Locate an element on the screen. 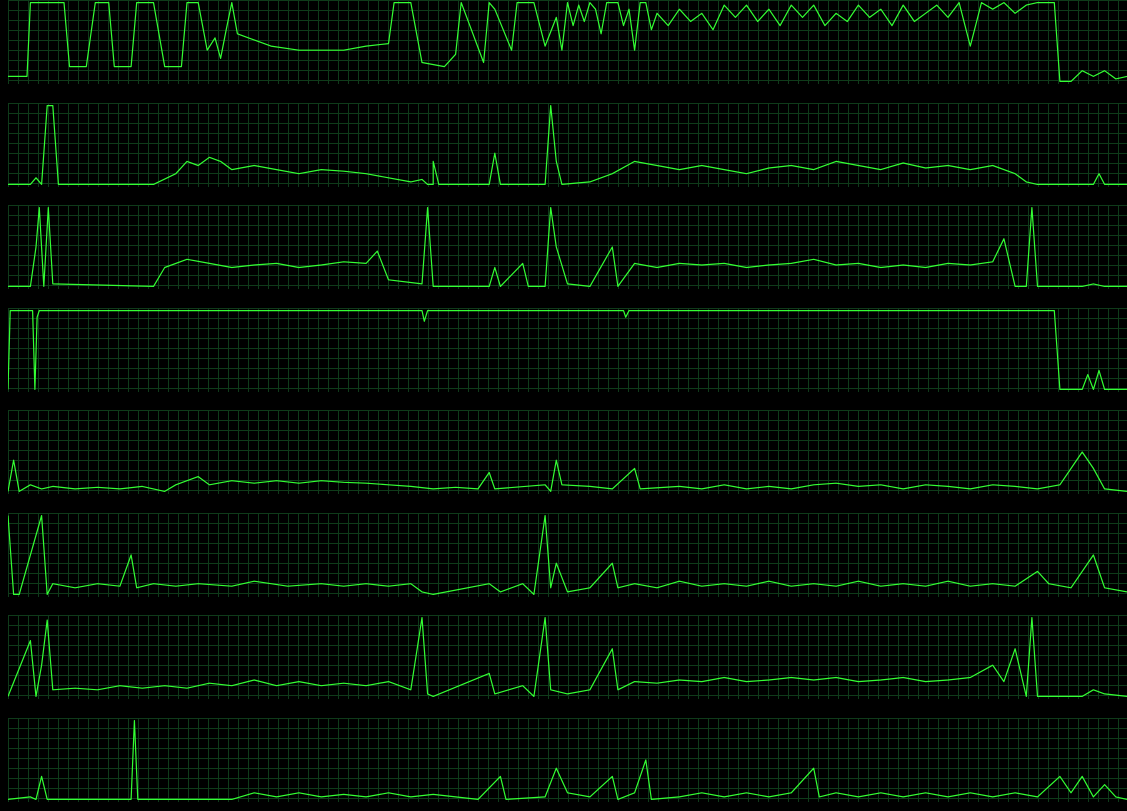  cpu-core-graph-8-plot is located at coordinates (567, 760).